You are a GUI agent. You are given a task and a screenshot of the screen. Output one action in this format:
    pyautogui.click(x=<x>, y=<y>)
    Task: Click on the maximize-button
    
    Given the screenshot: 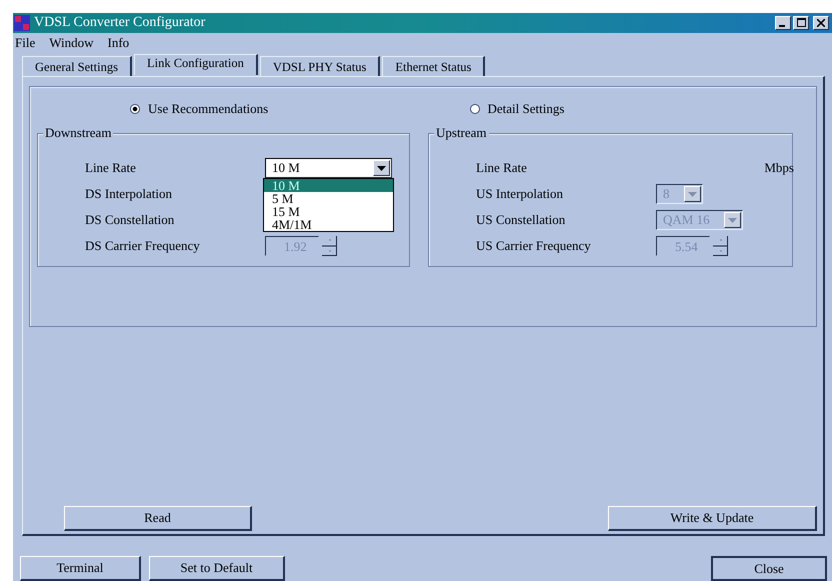 What is the action you would take?
    pyautogui.click(x=801, y=23)
    